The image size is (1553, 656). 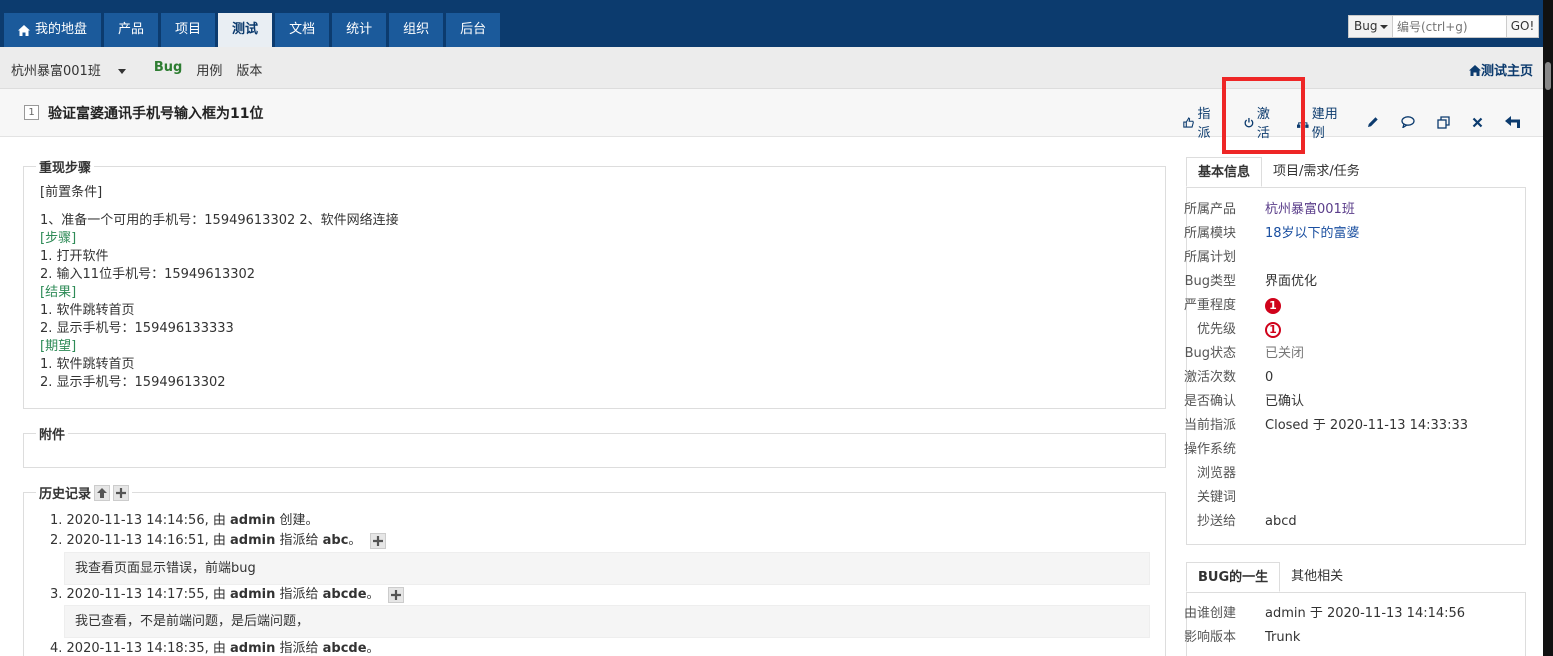 I want to click on nav-org: 组织, so click(x=416, y=30).